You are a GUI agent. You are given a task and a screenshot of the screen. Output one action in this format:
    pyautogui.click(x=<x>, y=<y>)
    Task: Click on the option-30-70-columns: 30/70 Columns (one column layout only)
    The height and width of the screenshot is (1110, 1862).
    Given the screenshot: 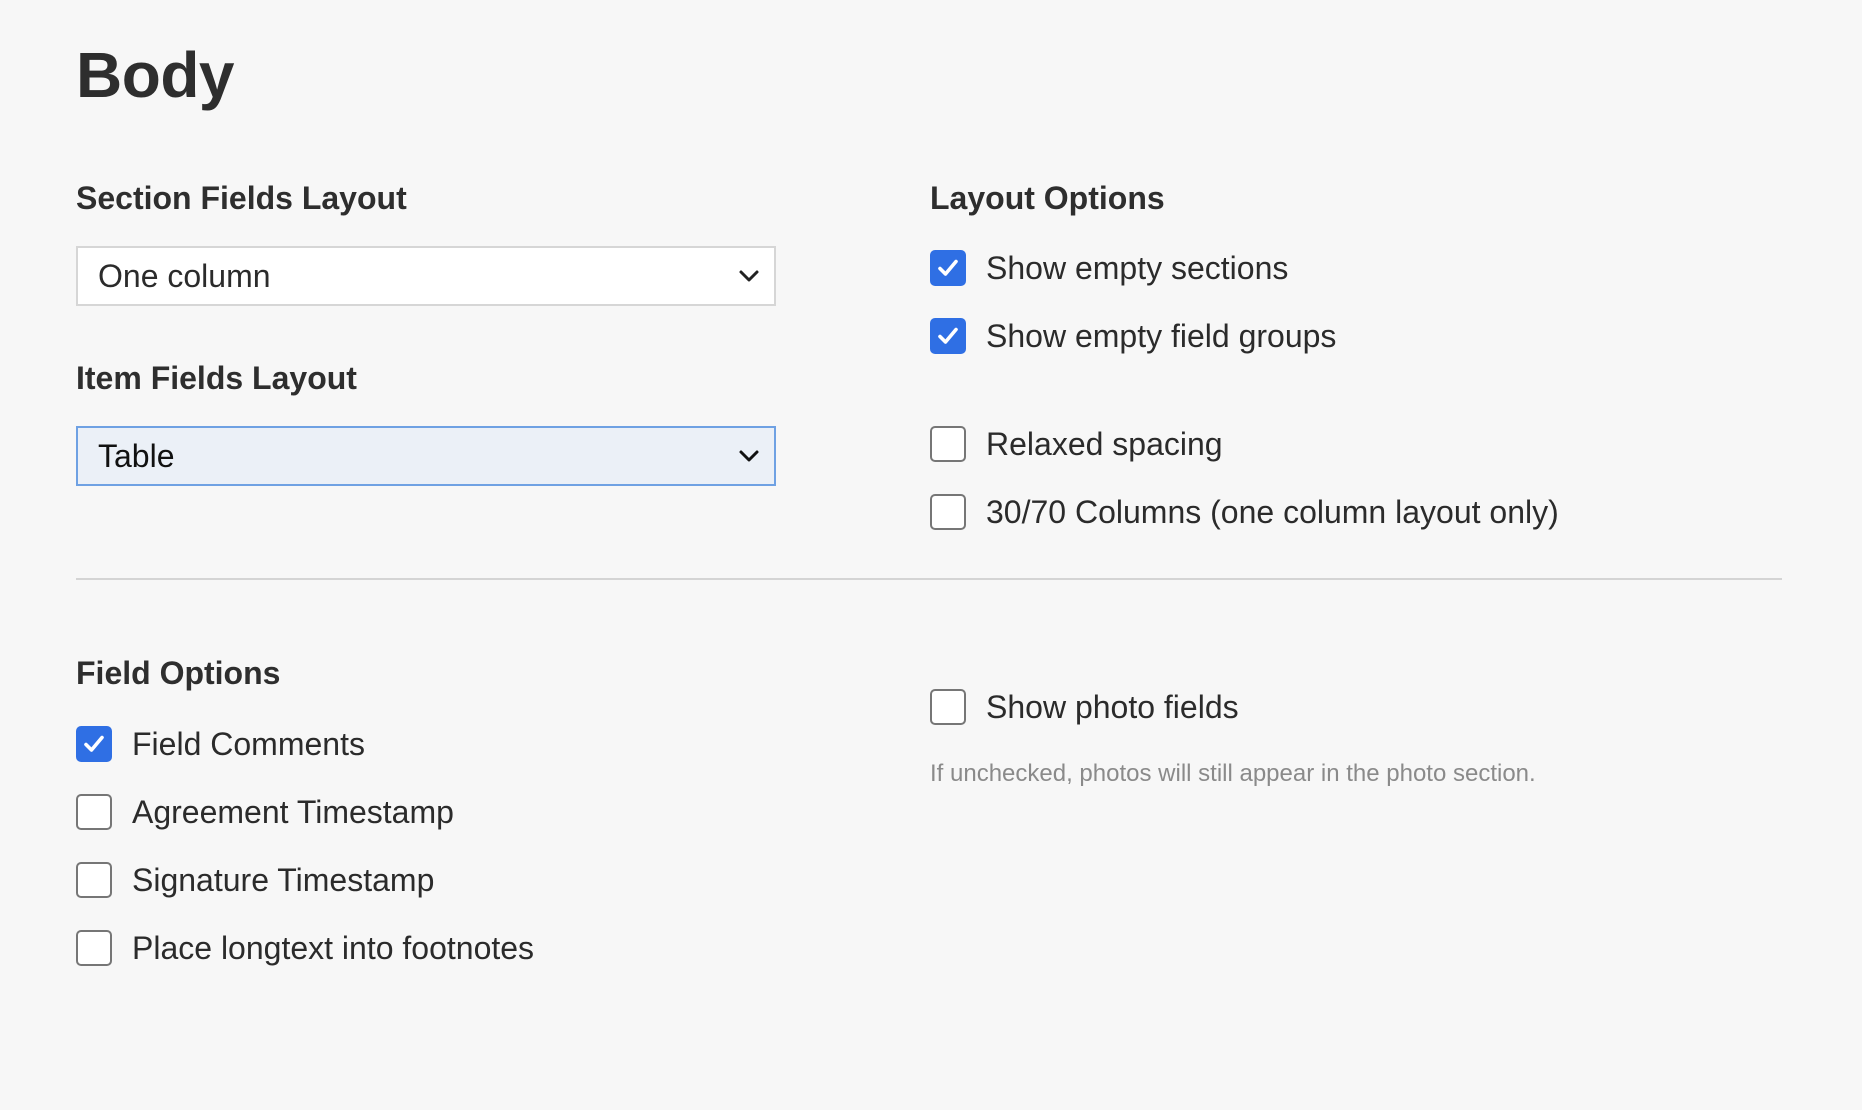 What is the action you would take?
    pyautogui.click(x=1244, y=512)
    